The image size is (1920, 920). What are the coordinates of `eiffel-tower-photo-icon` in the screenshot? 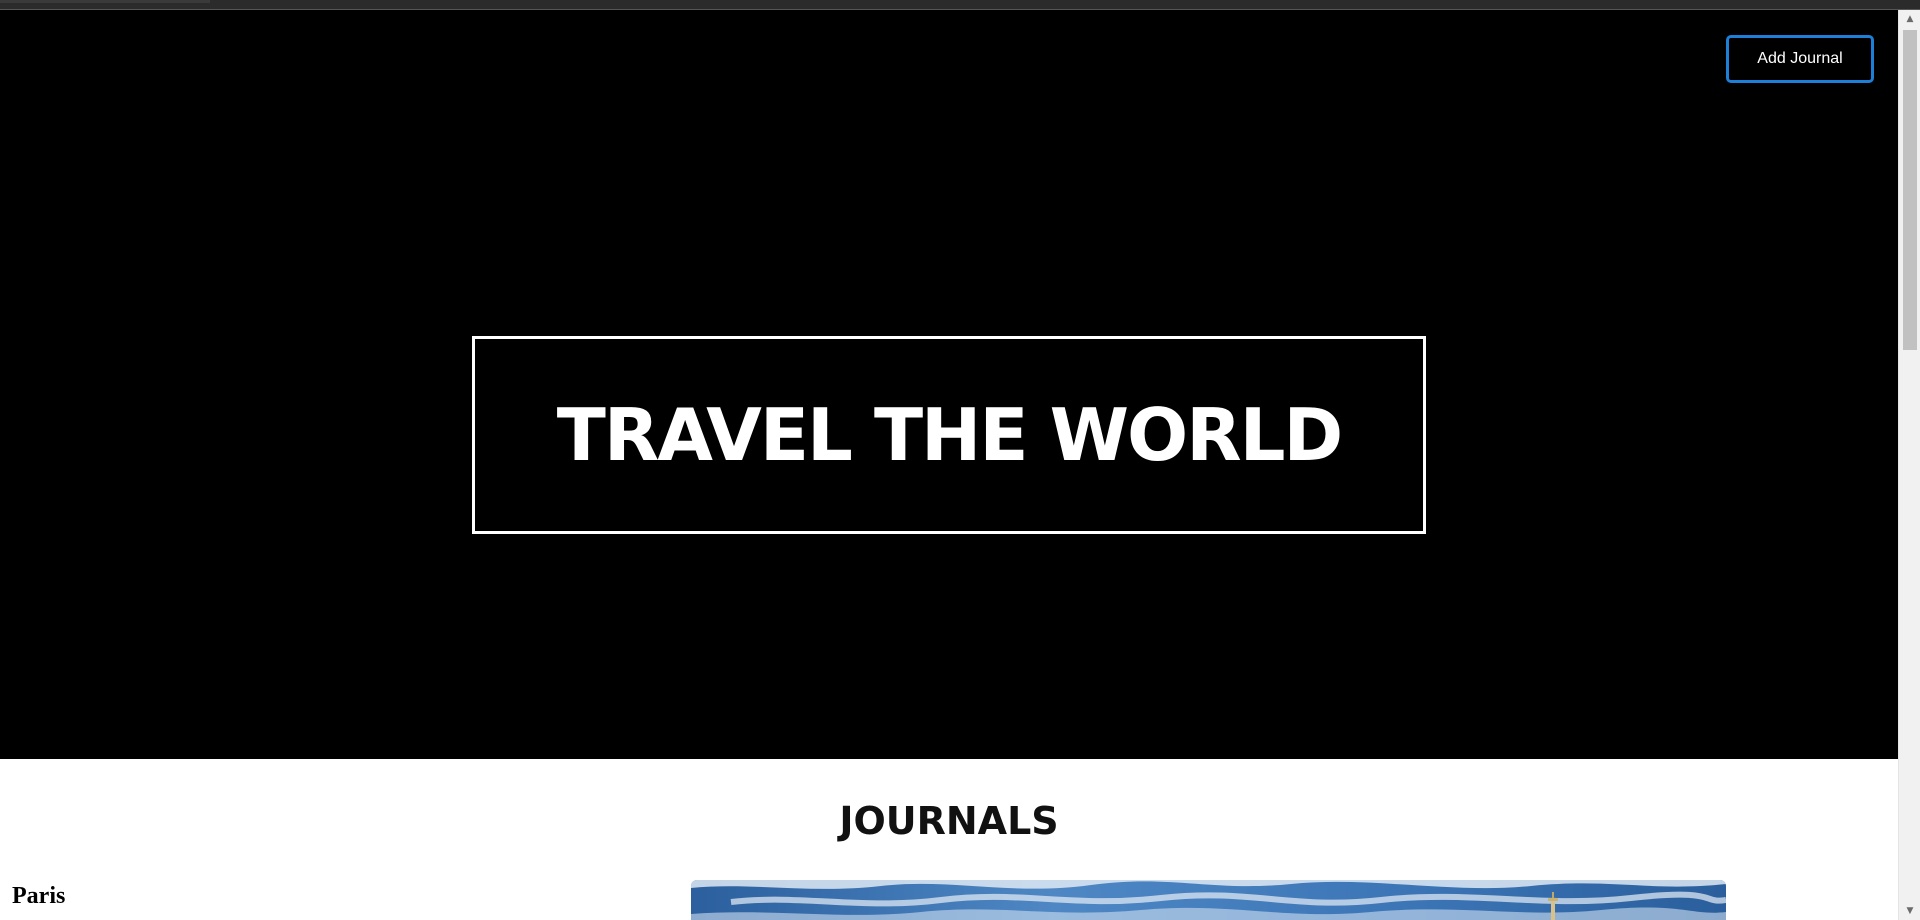 It's located at (1208, 900).